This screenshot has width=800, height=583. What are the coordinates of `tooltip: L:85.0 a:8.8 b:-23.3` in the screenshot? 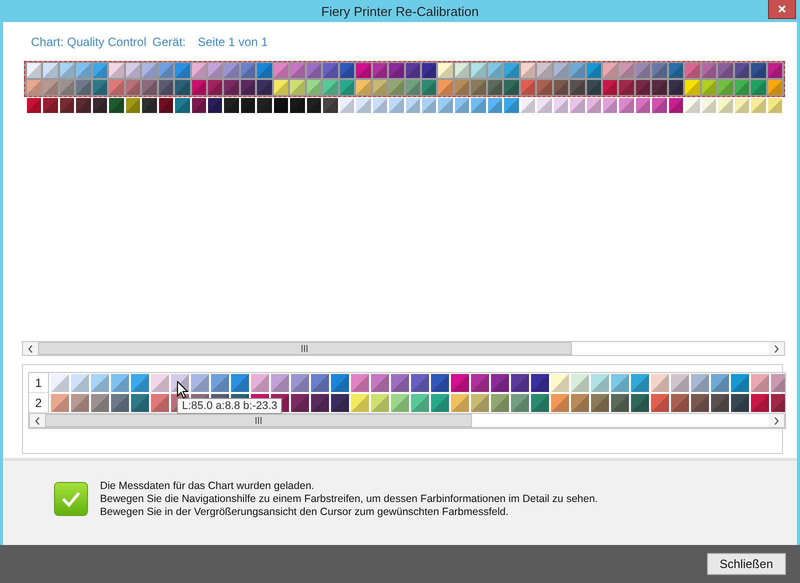 It's located at (229, 406).